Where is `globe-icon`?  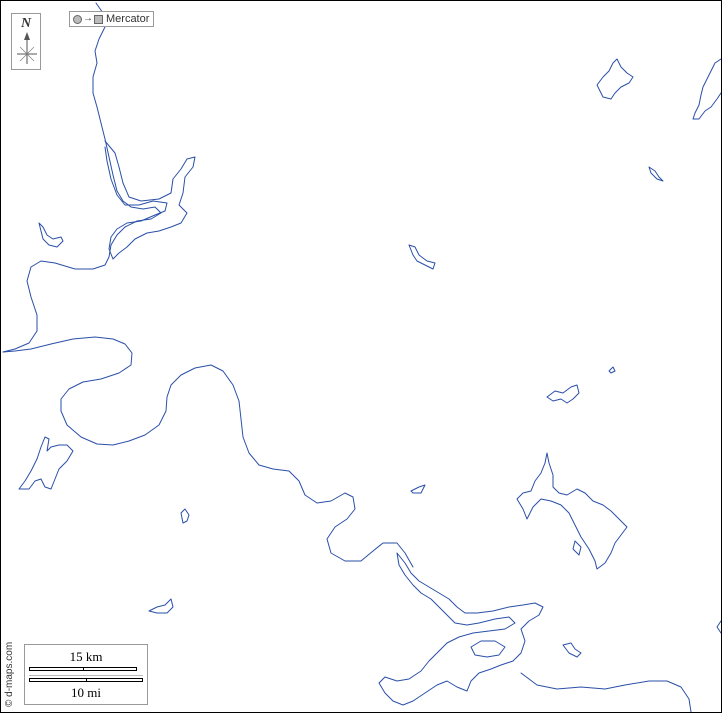
globe-icon is located at coordinates (77, 19).